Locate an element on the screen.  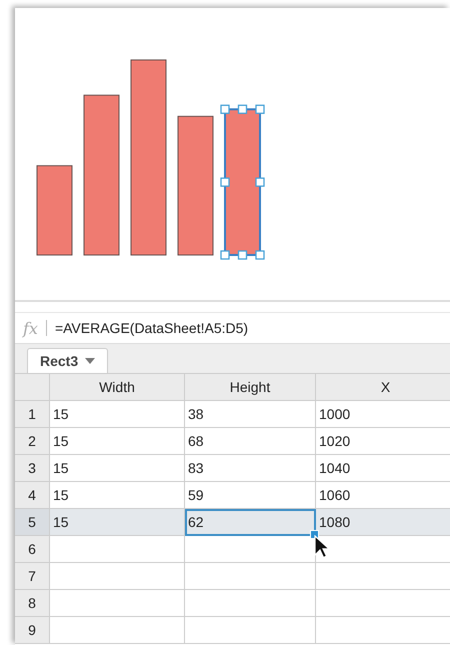
row-header: 7 is located at coordinates (32, 576).